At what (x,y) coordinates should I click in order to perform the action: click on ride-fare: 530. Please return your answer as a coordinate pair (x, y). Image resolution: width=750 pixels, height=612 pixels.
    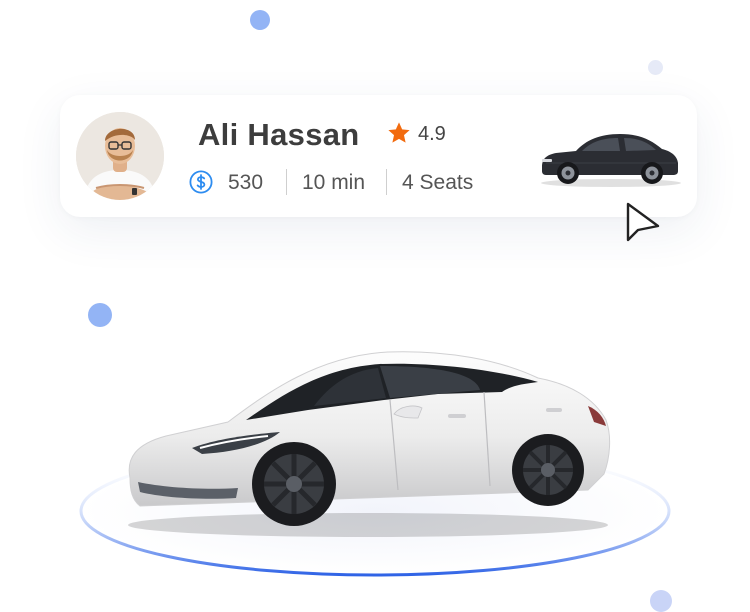
    Looking at the image, I should click on (246, 182).